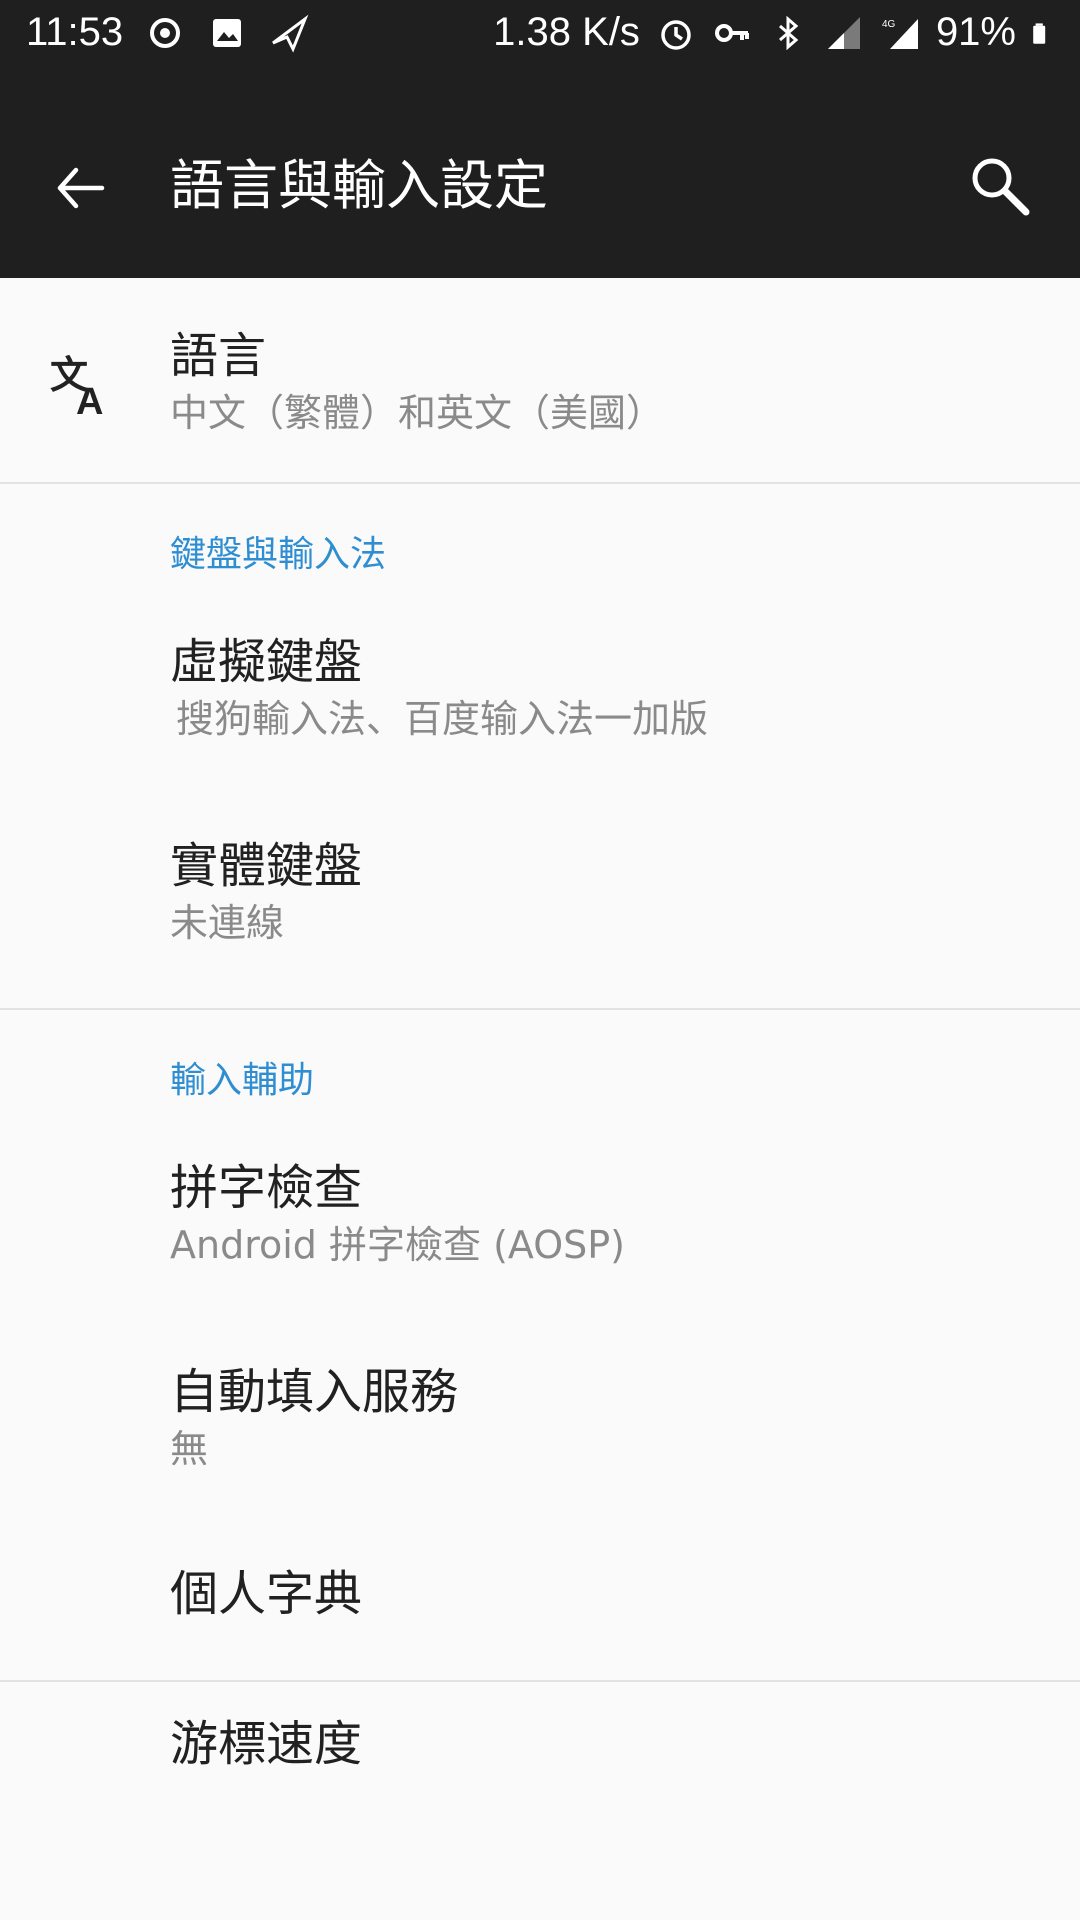  Describe the element at coordinates (266, 866) in the screenshot. I see `physical-keyboard-title: 實體鍵盤` at that location.